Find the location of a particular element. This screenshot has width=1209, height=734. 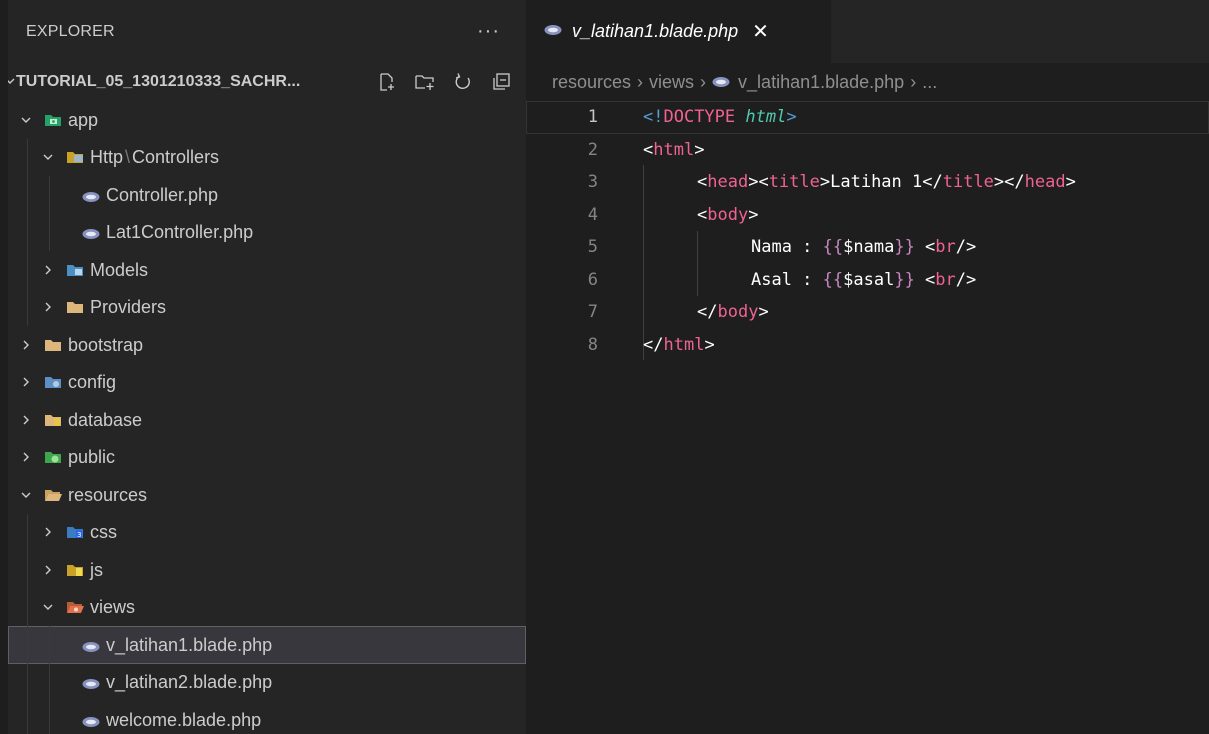

tree-item-label: v_latihan1.blade.php is located at coordinates (189, 644).